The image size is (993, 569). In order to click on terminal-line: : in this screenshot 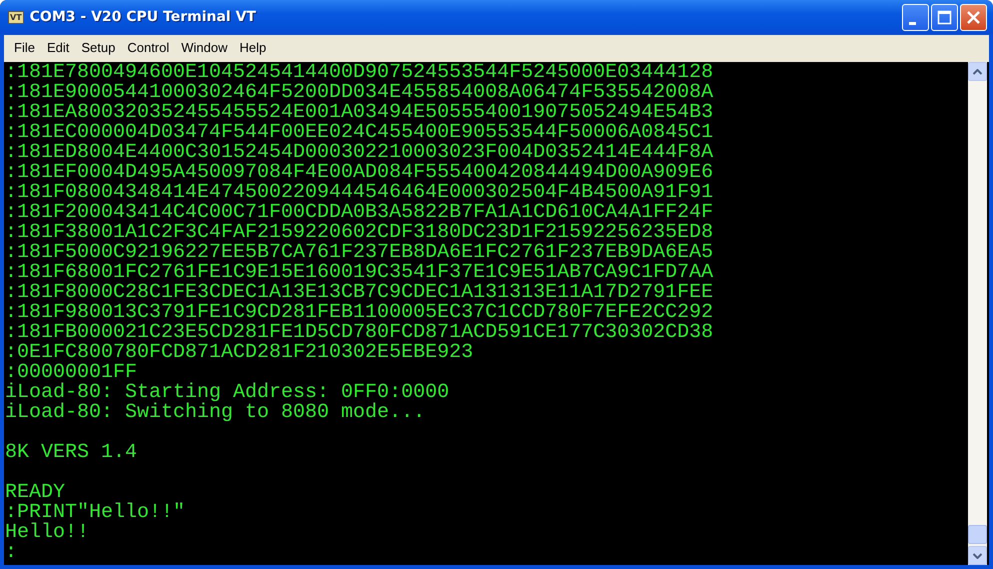, I will do `click(11, 553)`.